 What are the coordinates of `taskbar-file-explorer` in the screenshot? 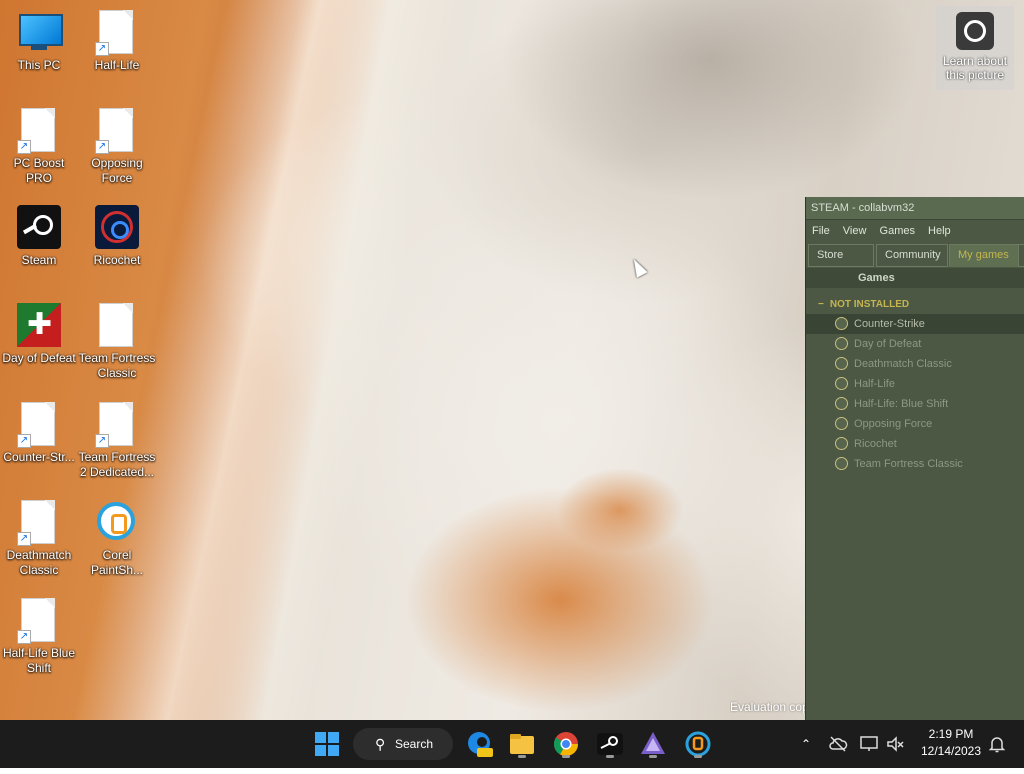 It's located at (522, 744).